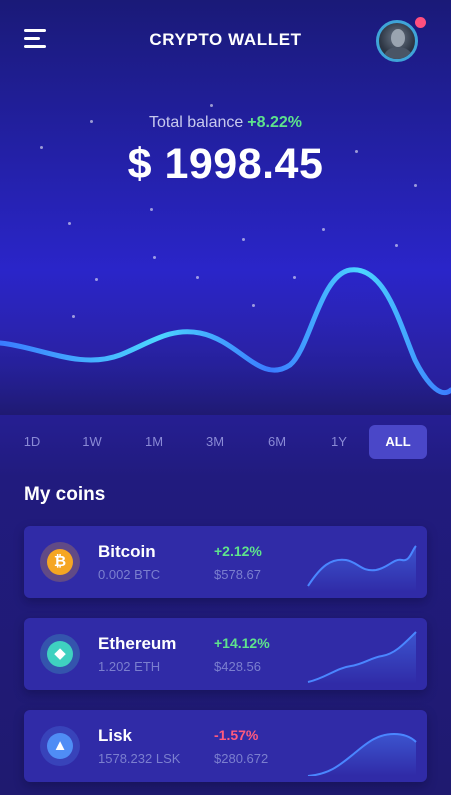 The width and height of the screenshot is (451, 795). I want to click on period-selector: 1D 1W 1M 3M 6M 1Y ALL, so click(224, 442).